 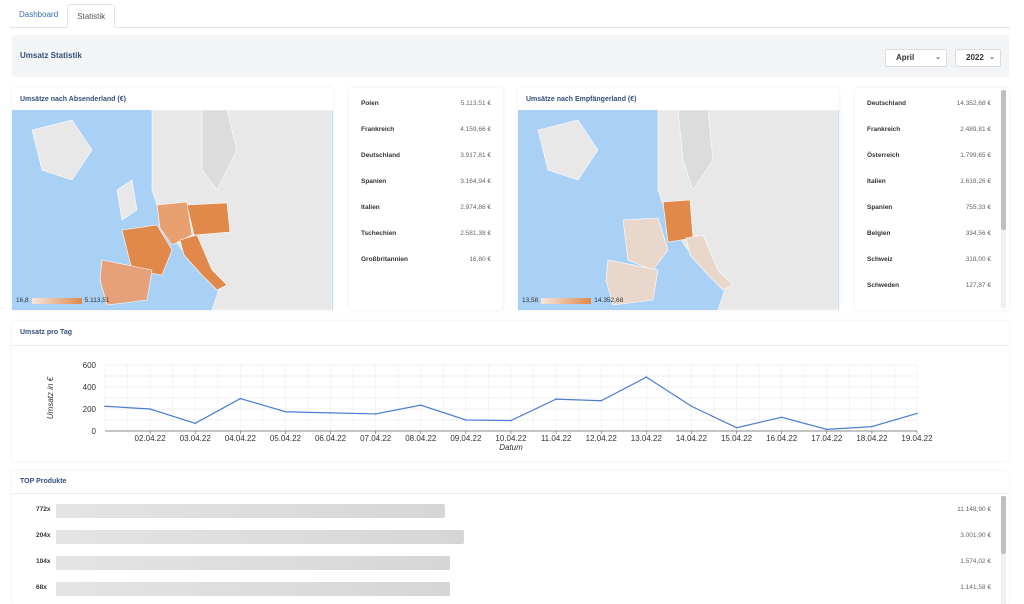 What do you see at coordinates (975, 57) in the screenshot?
I see `year-value: 2022` at bounding box center [975, 57].